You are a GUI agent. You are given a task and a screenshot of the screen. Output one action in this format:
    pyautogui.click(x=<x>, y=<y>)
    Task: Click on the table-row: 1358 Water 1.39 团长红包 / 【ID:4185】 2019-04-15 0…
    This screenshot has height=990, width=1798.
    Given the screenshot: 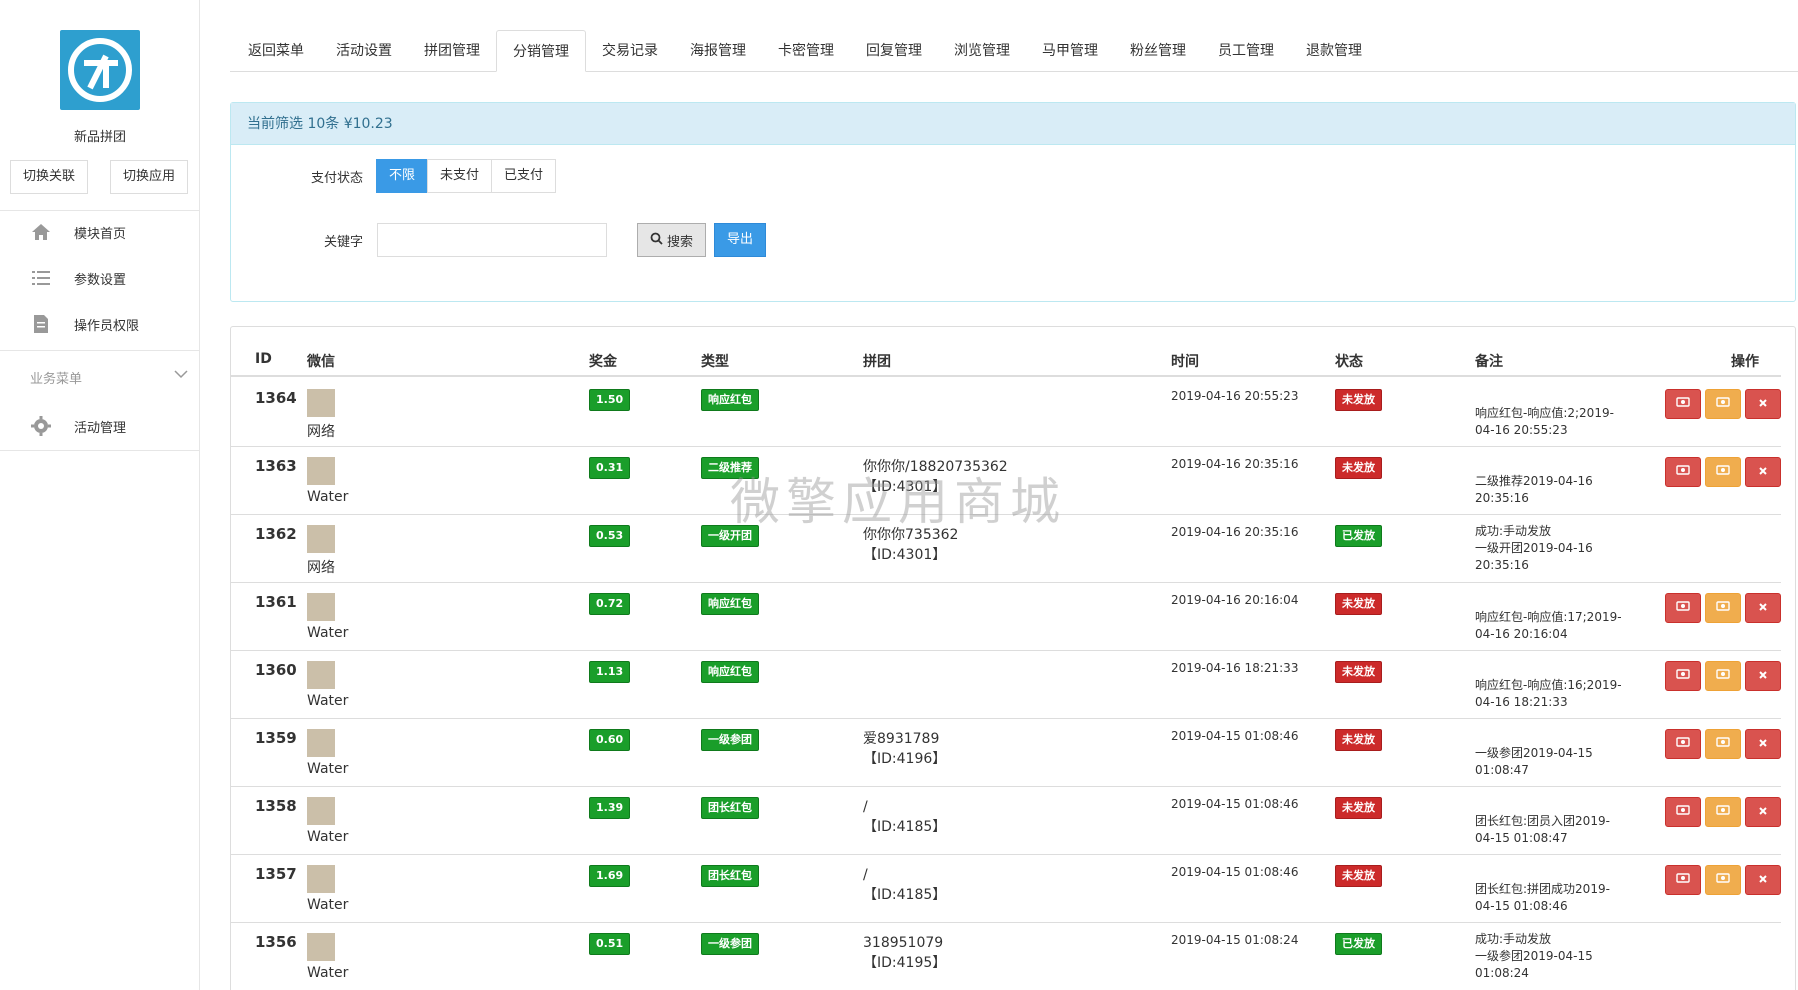 What is the action you would take?
    pyautogui.click(x=1006, y=821)
    